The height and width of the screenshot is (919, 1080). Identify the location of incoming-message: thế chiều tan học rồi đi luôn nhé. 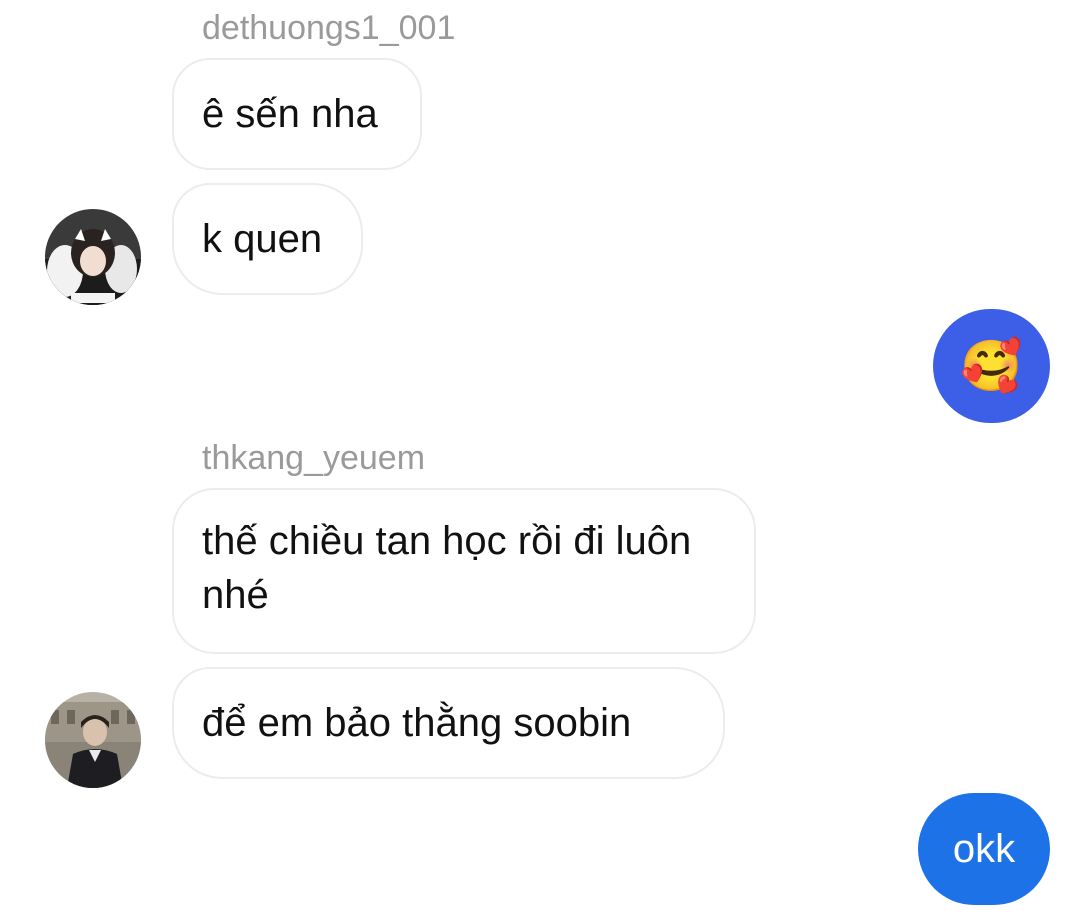
(464, 571).